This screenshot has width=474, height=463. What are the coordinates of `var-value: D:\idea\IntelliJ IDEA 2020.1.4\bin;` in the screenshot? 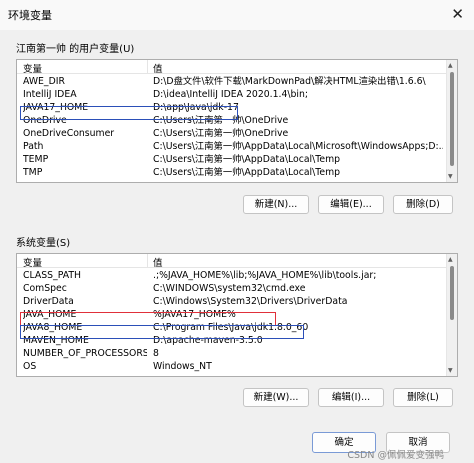 It's located at (231, 94).